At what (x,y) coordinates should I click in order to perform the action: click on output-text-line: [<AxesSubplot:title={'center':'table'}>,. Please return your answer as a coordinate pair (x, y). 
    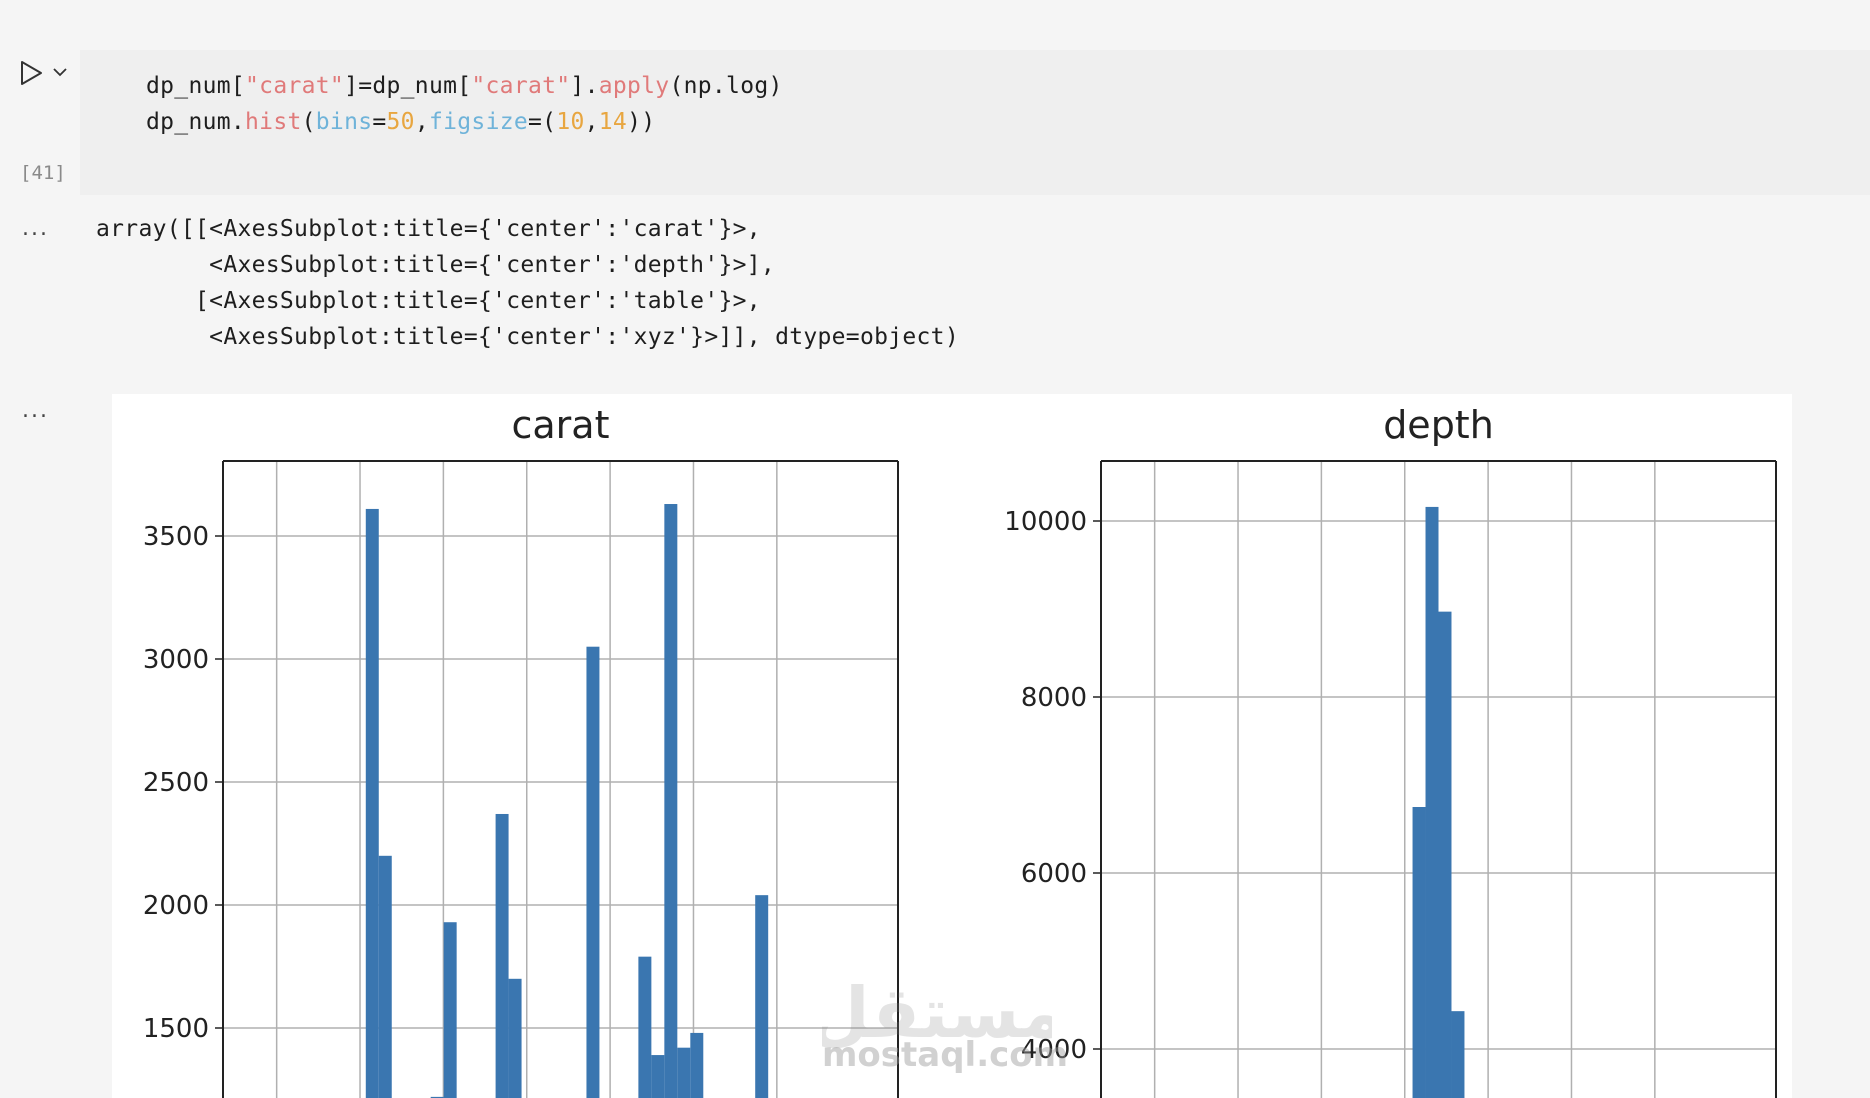
    Looking at the image, I should click on (428, 301).